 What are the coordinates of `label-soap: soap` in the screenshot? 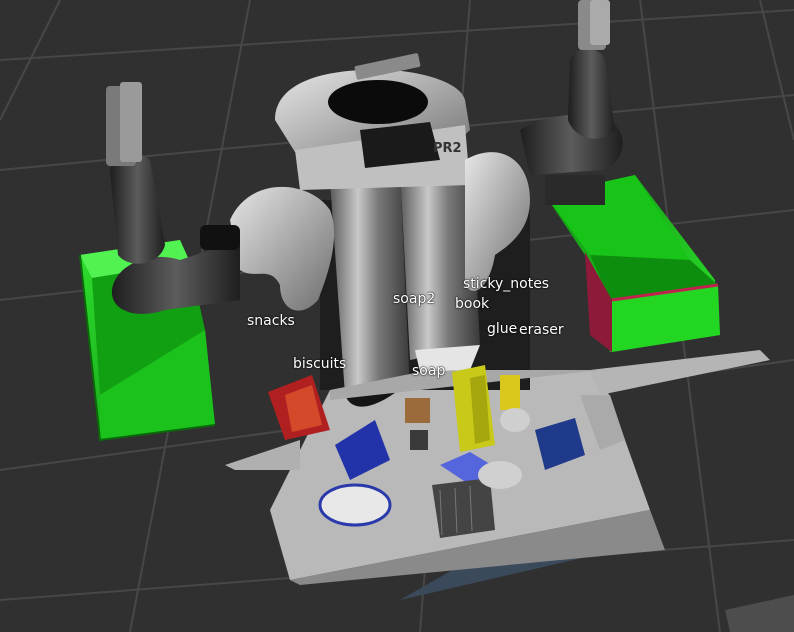 It's located at (429, 371).